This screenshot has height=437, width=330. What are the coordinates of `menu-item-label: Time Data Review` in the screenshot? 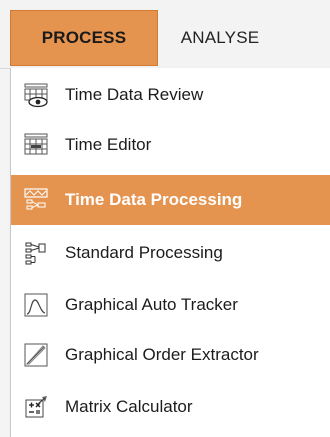 It's located at (134, 94).